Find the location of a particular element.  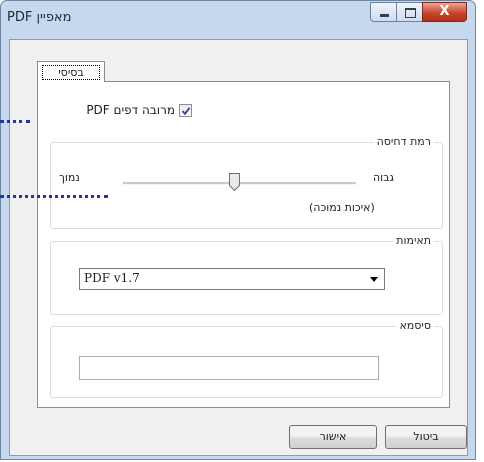

checkmark-icon is located at coordinates (186, 110).